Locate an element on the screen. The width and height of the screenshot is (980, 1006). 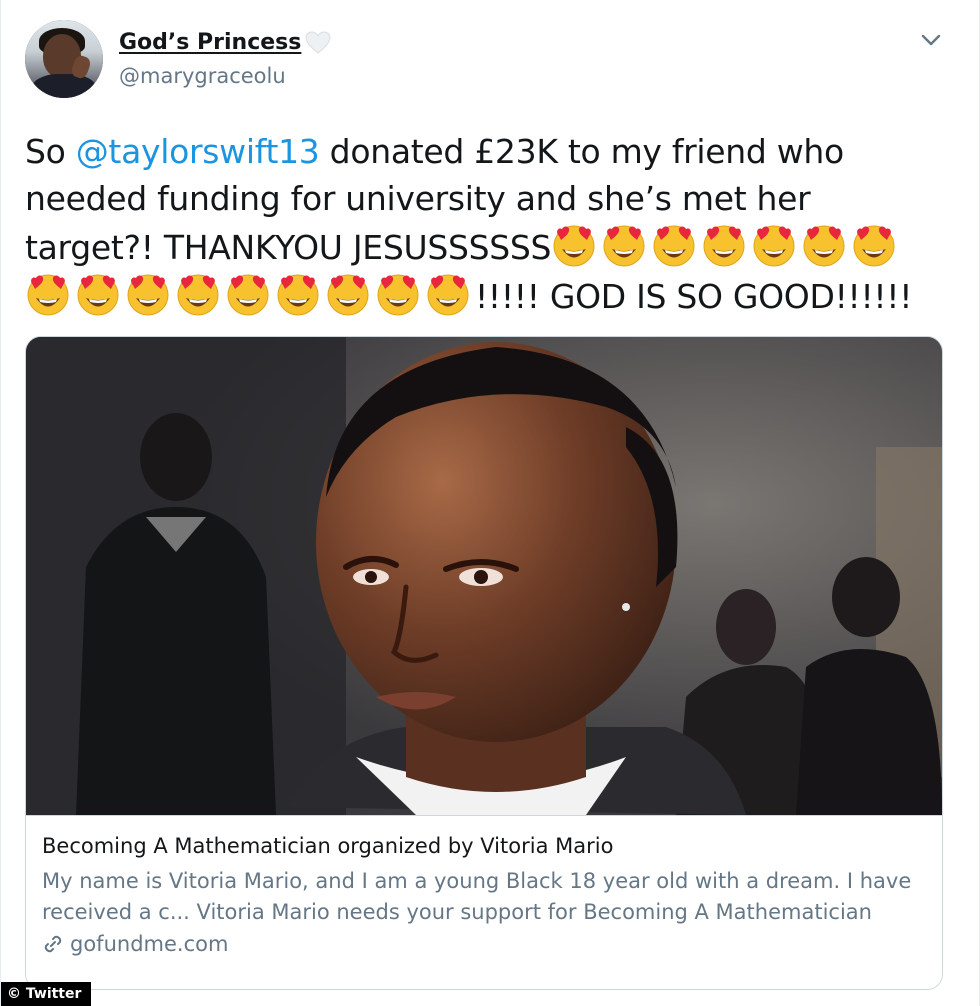
author-name-row: God’s Princess is located at coordinates (225, 42).